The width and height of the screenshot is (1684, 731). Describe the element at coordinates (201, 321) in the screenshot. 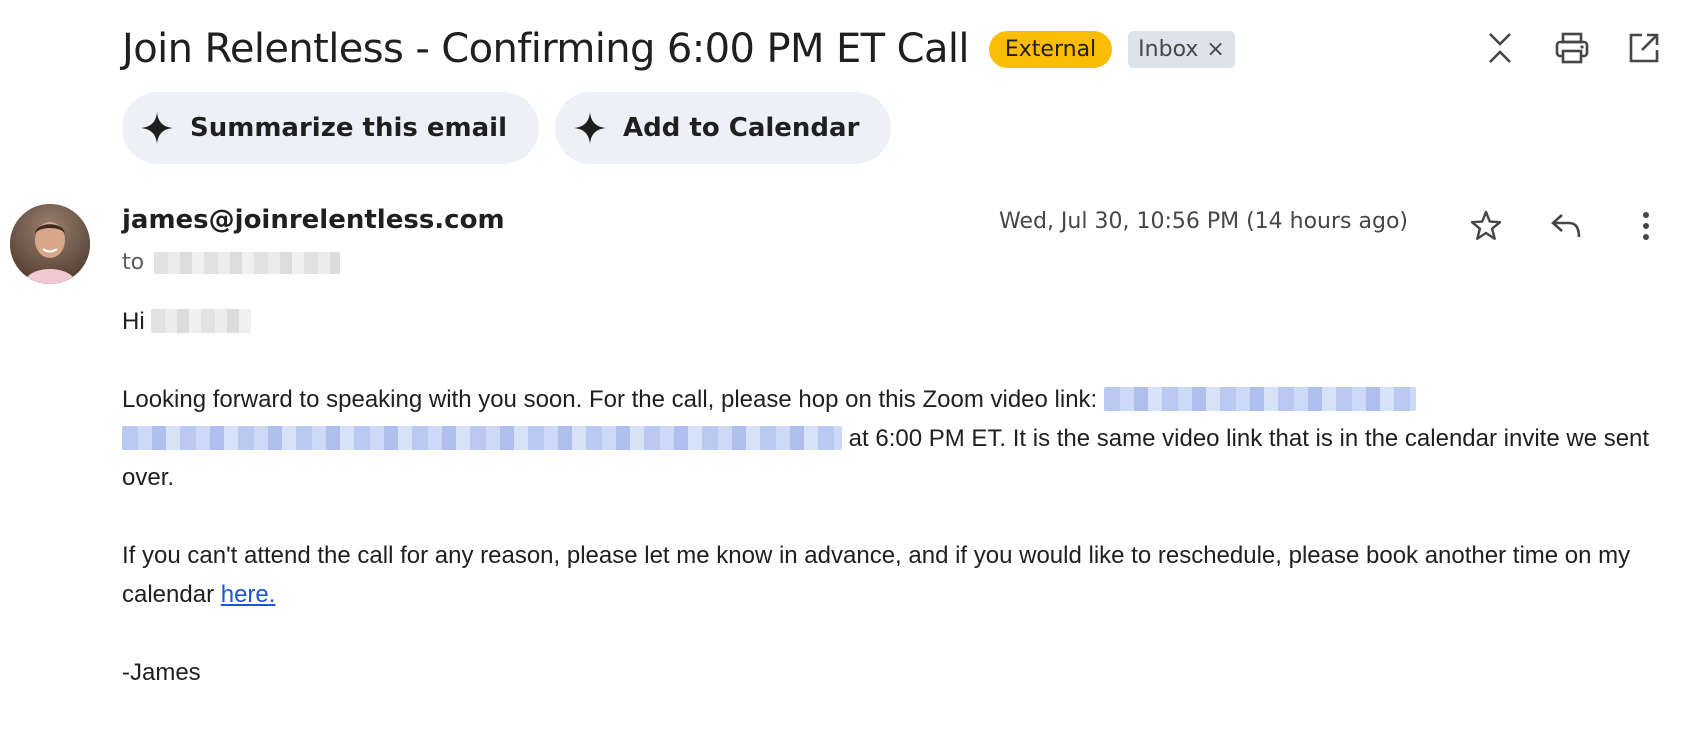

I see `redacted-name` at that location.